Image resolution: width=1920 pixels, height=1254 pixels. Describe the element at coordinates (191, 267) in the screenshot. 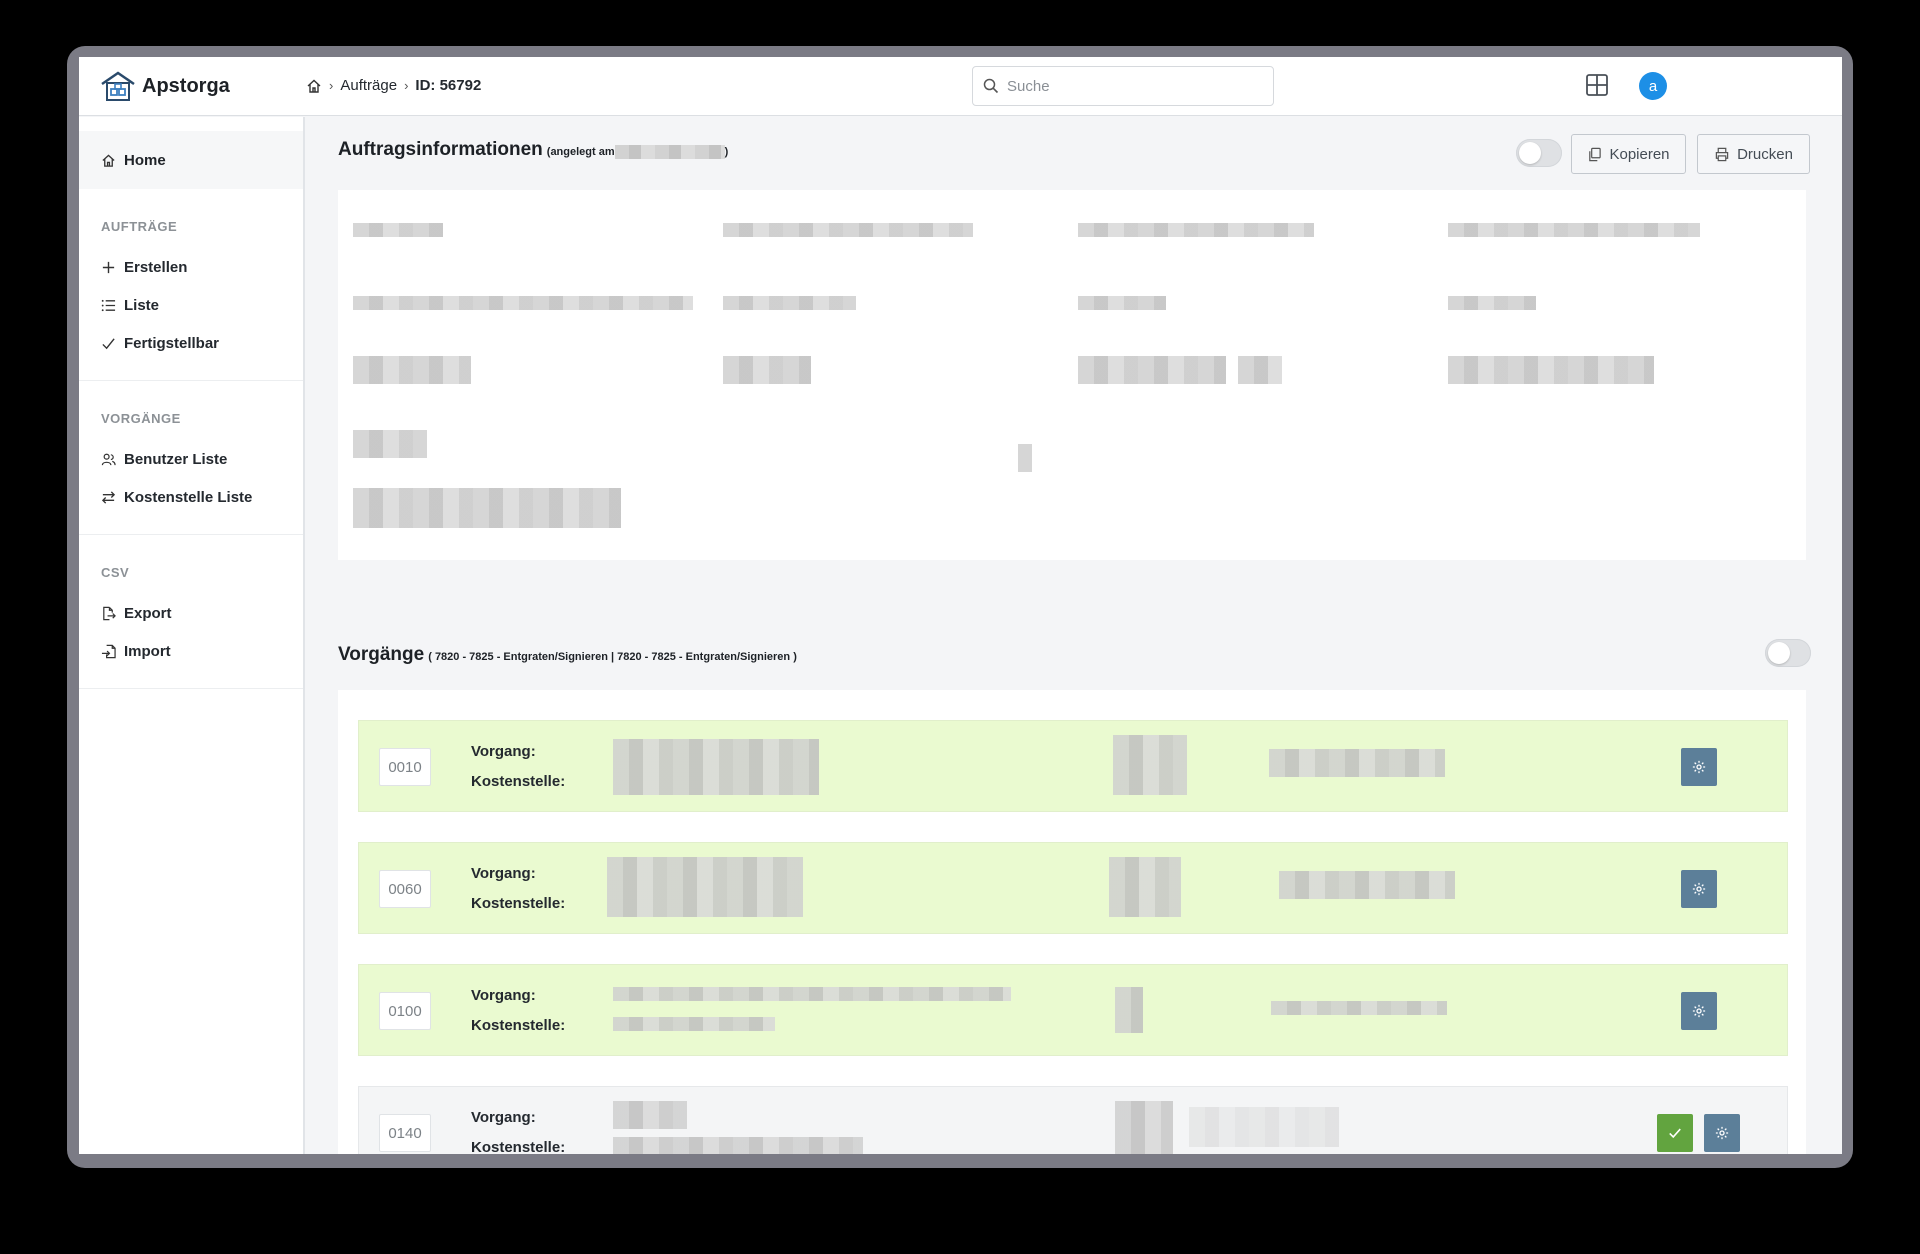

I see `sidebar-item-erstellen: Erstellen` at that location.